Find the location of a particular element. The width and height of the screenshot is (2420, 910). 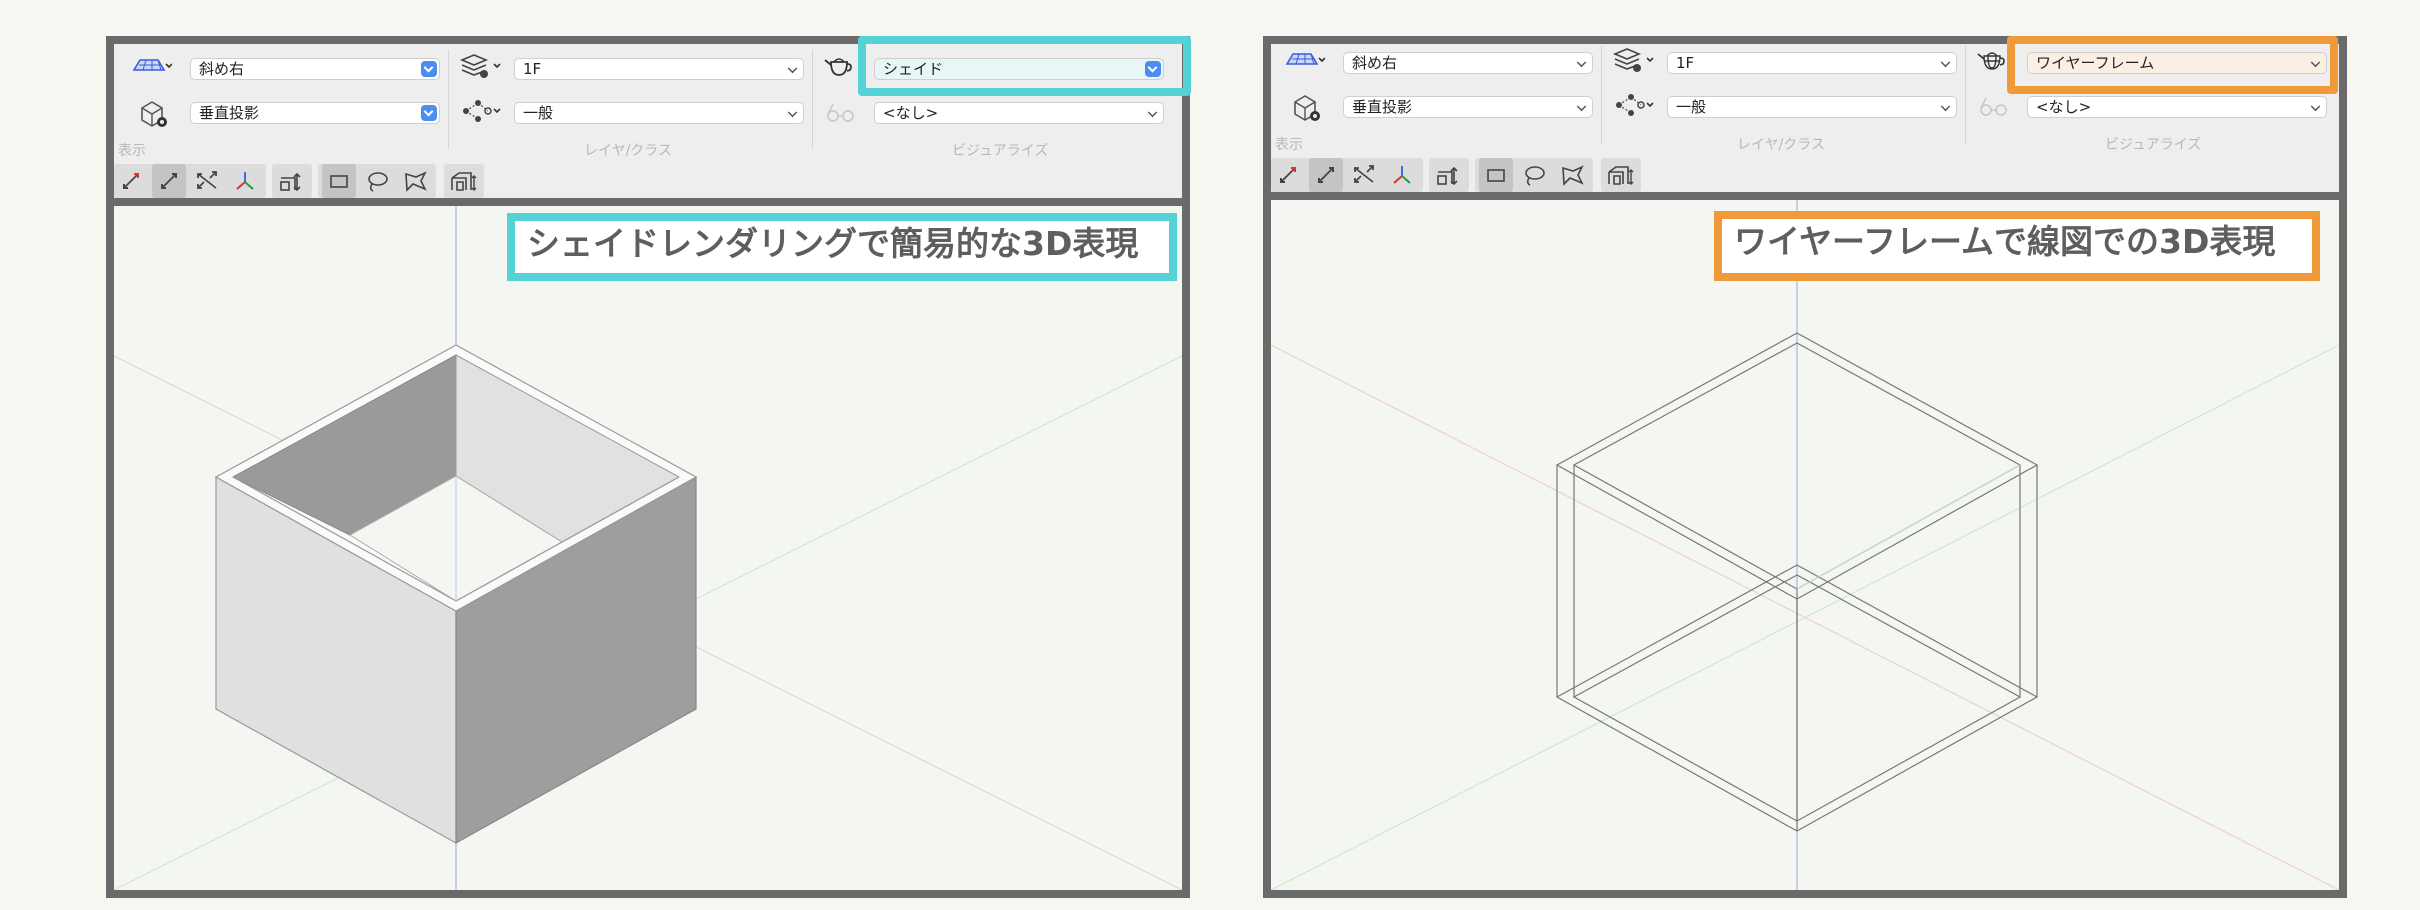

teapot-icon is located at coordinates (839, 68).